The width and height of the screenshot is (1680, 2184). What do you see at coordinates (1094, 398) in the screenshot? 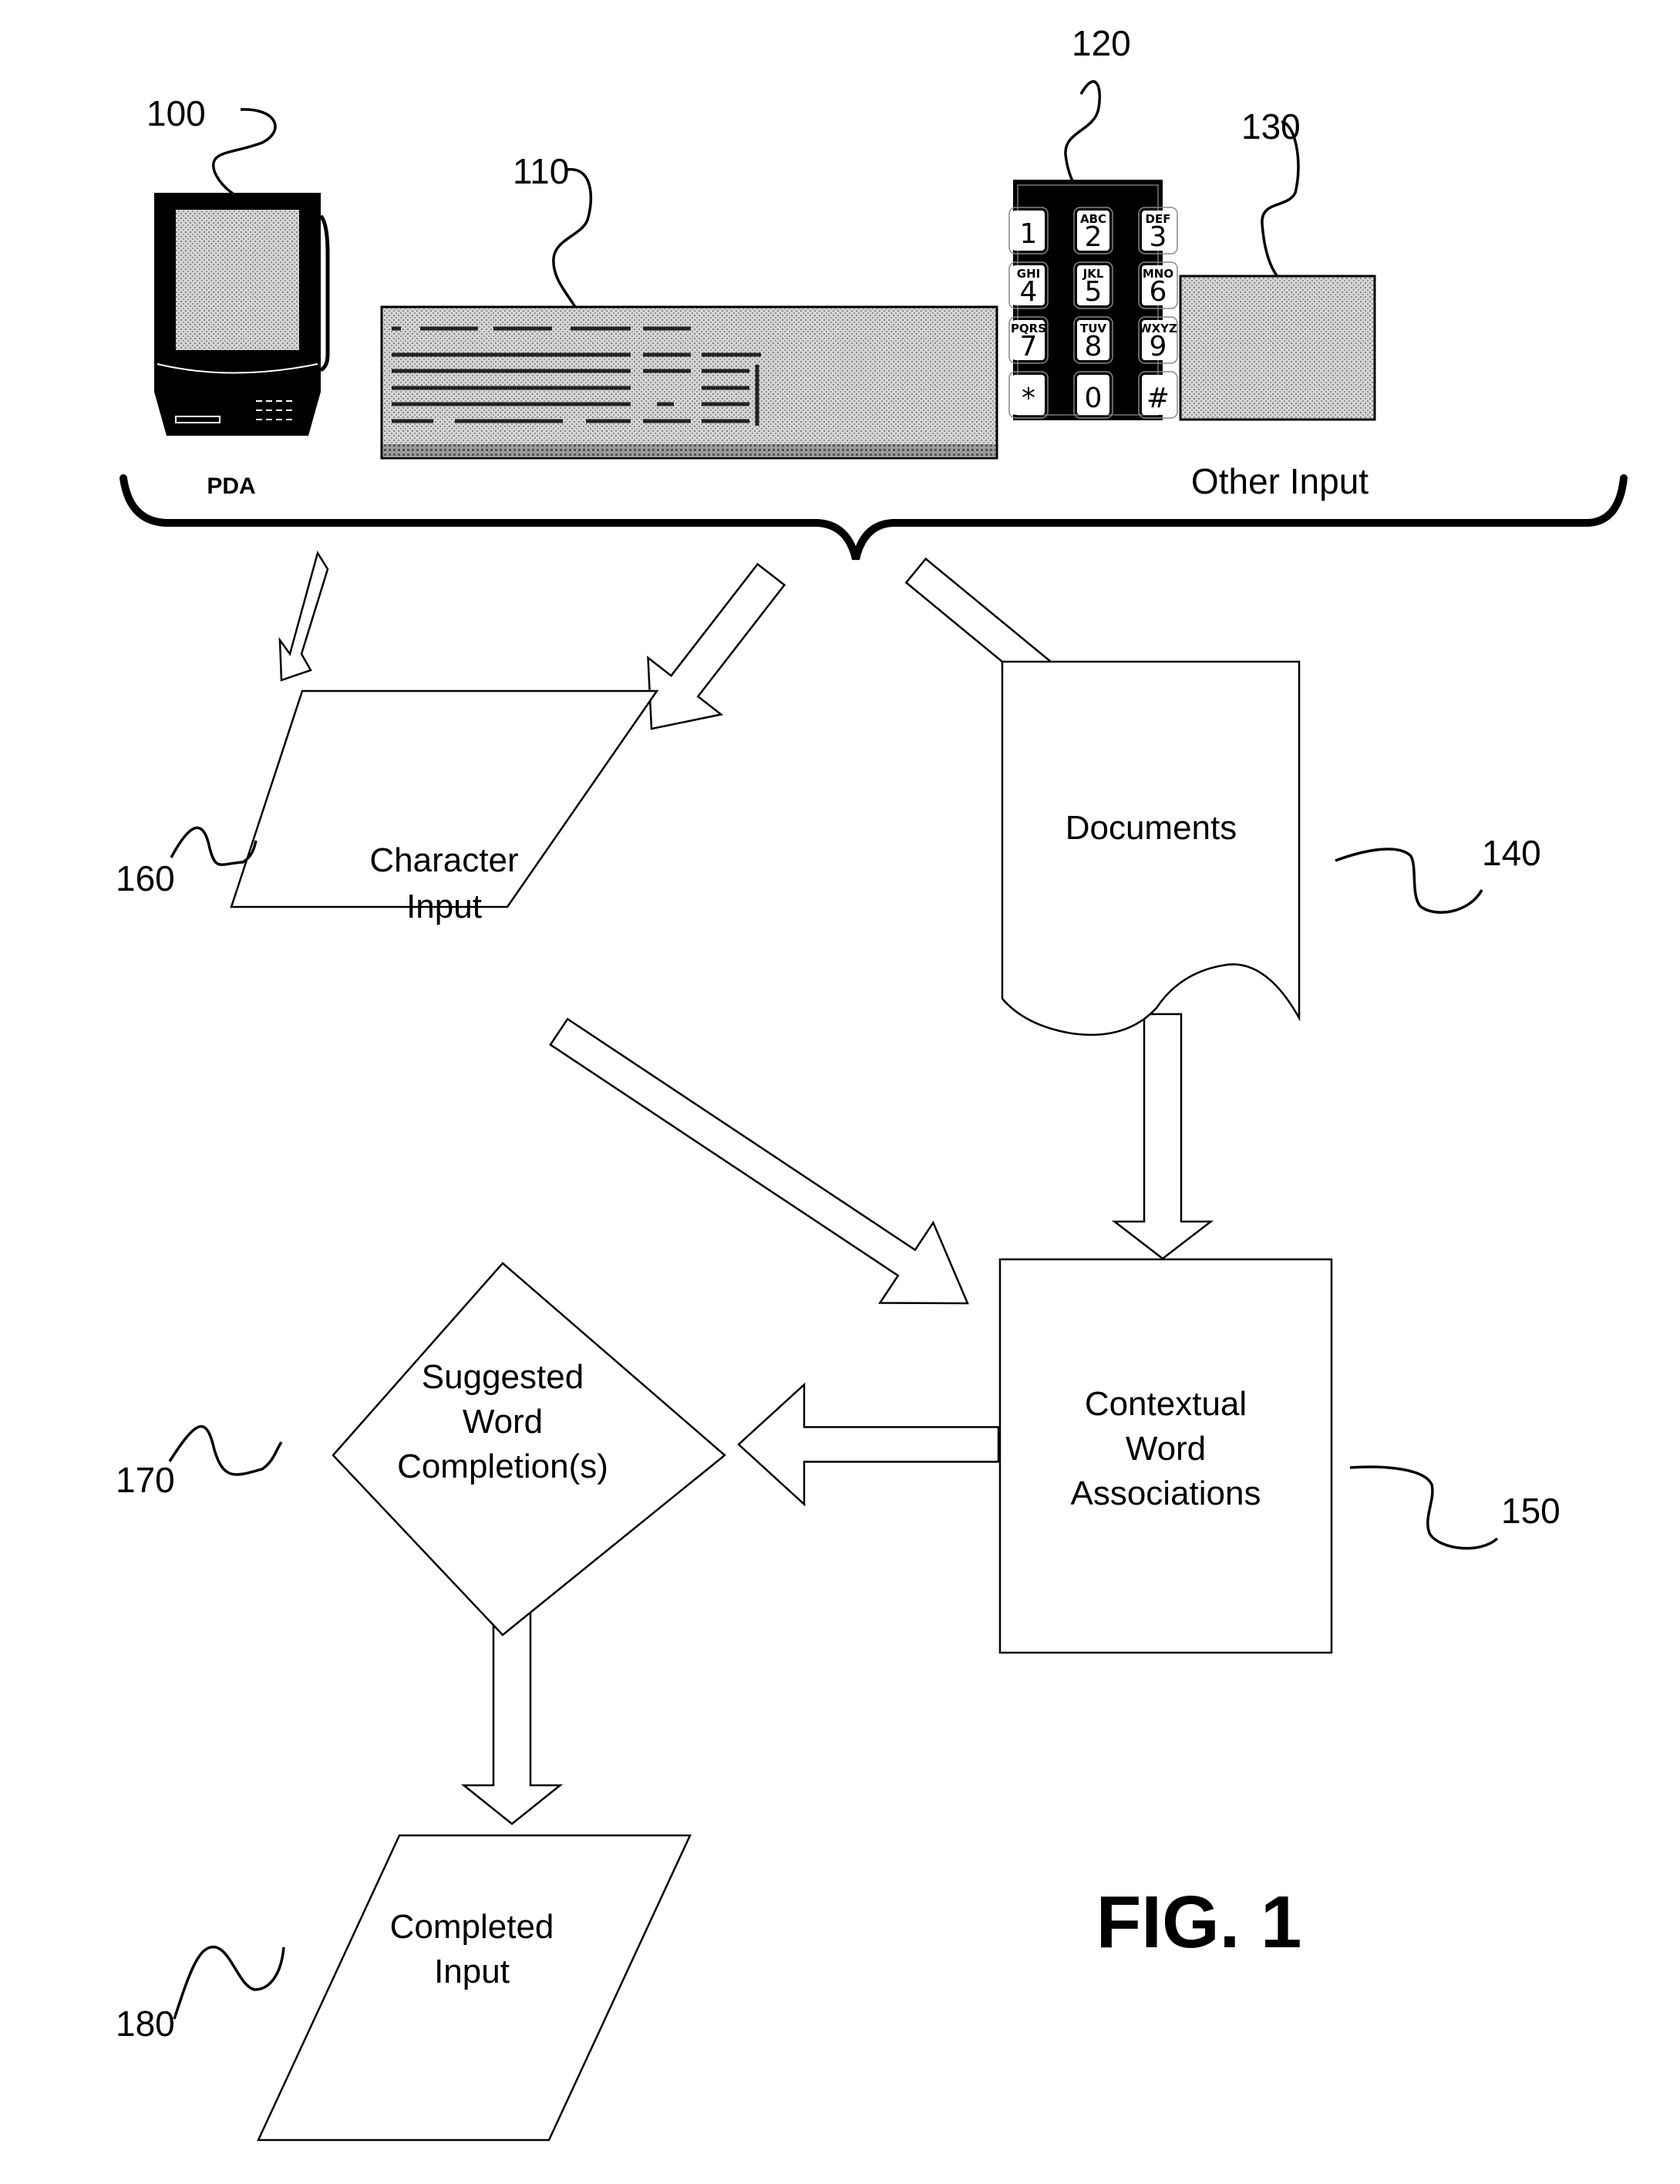
I see `keypad-key-number: 0` at bounding box center [1094, 398].